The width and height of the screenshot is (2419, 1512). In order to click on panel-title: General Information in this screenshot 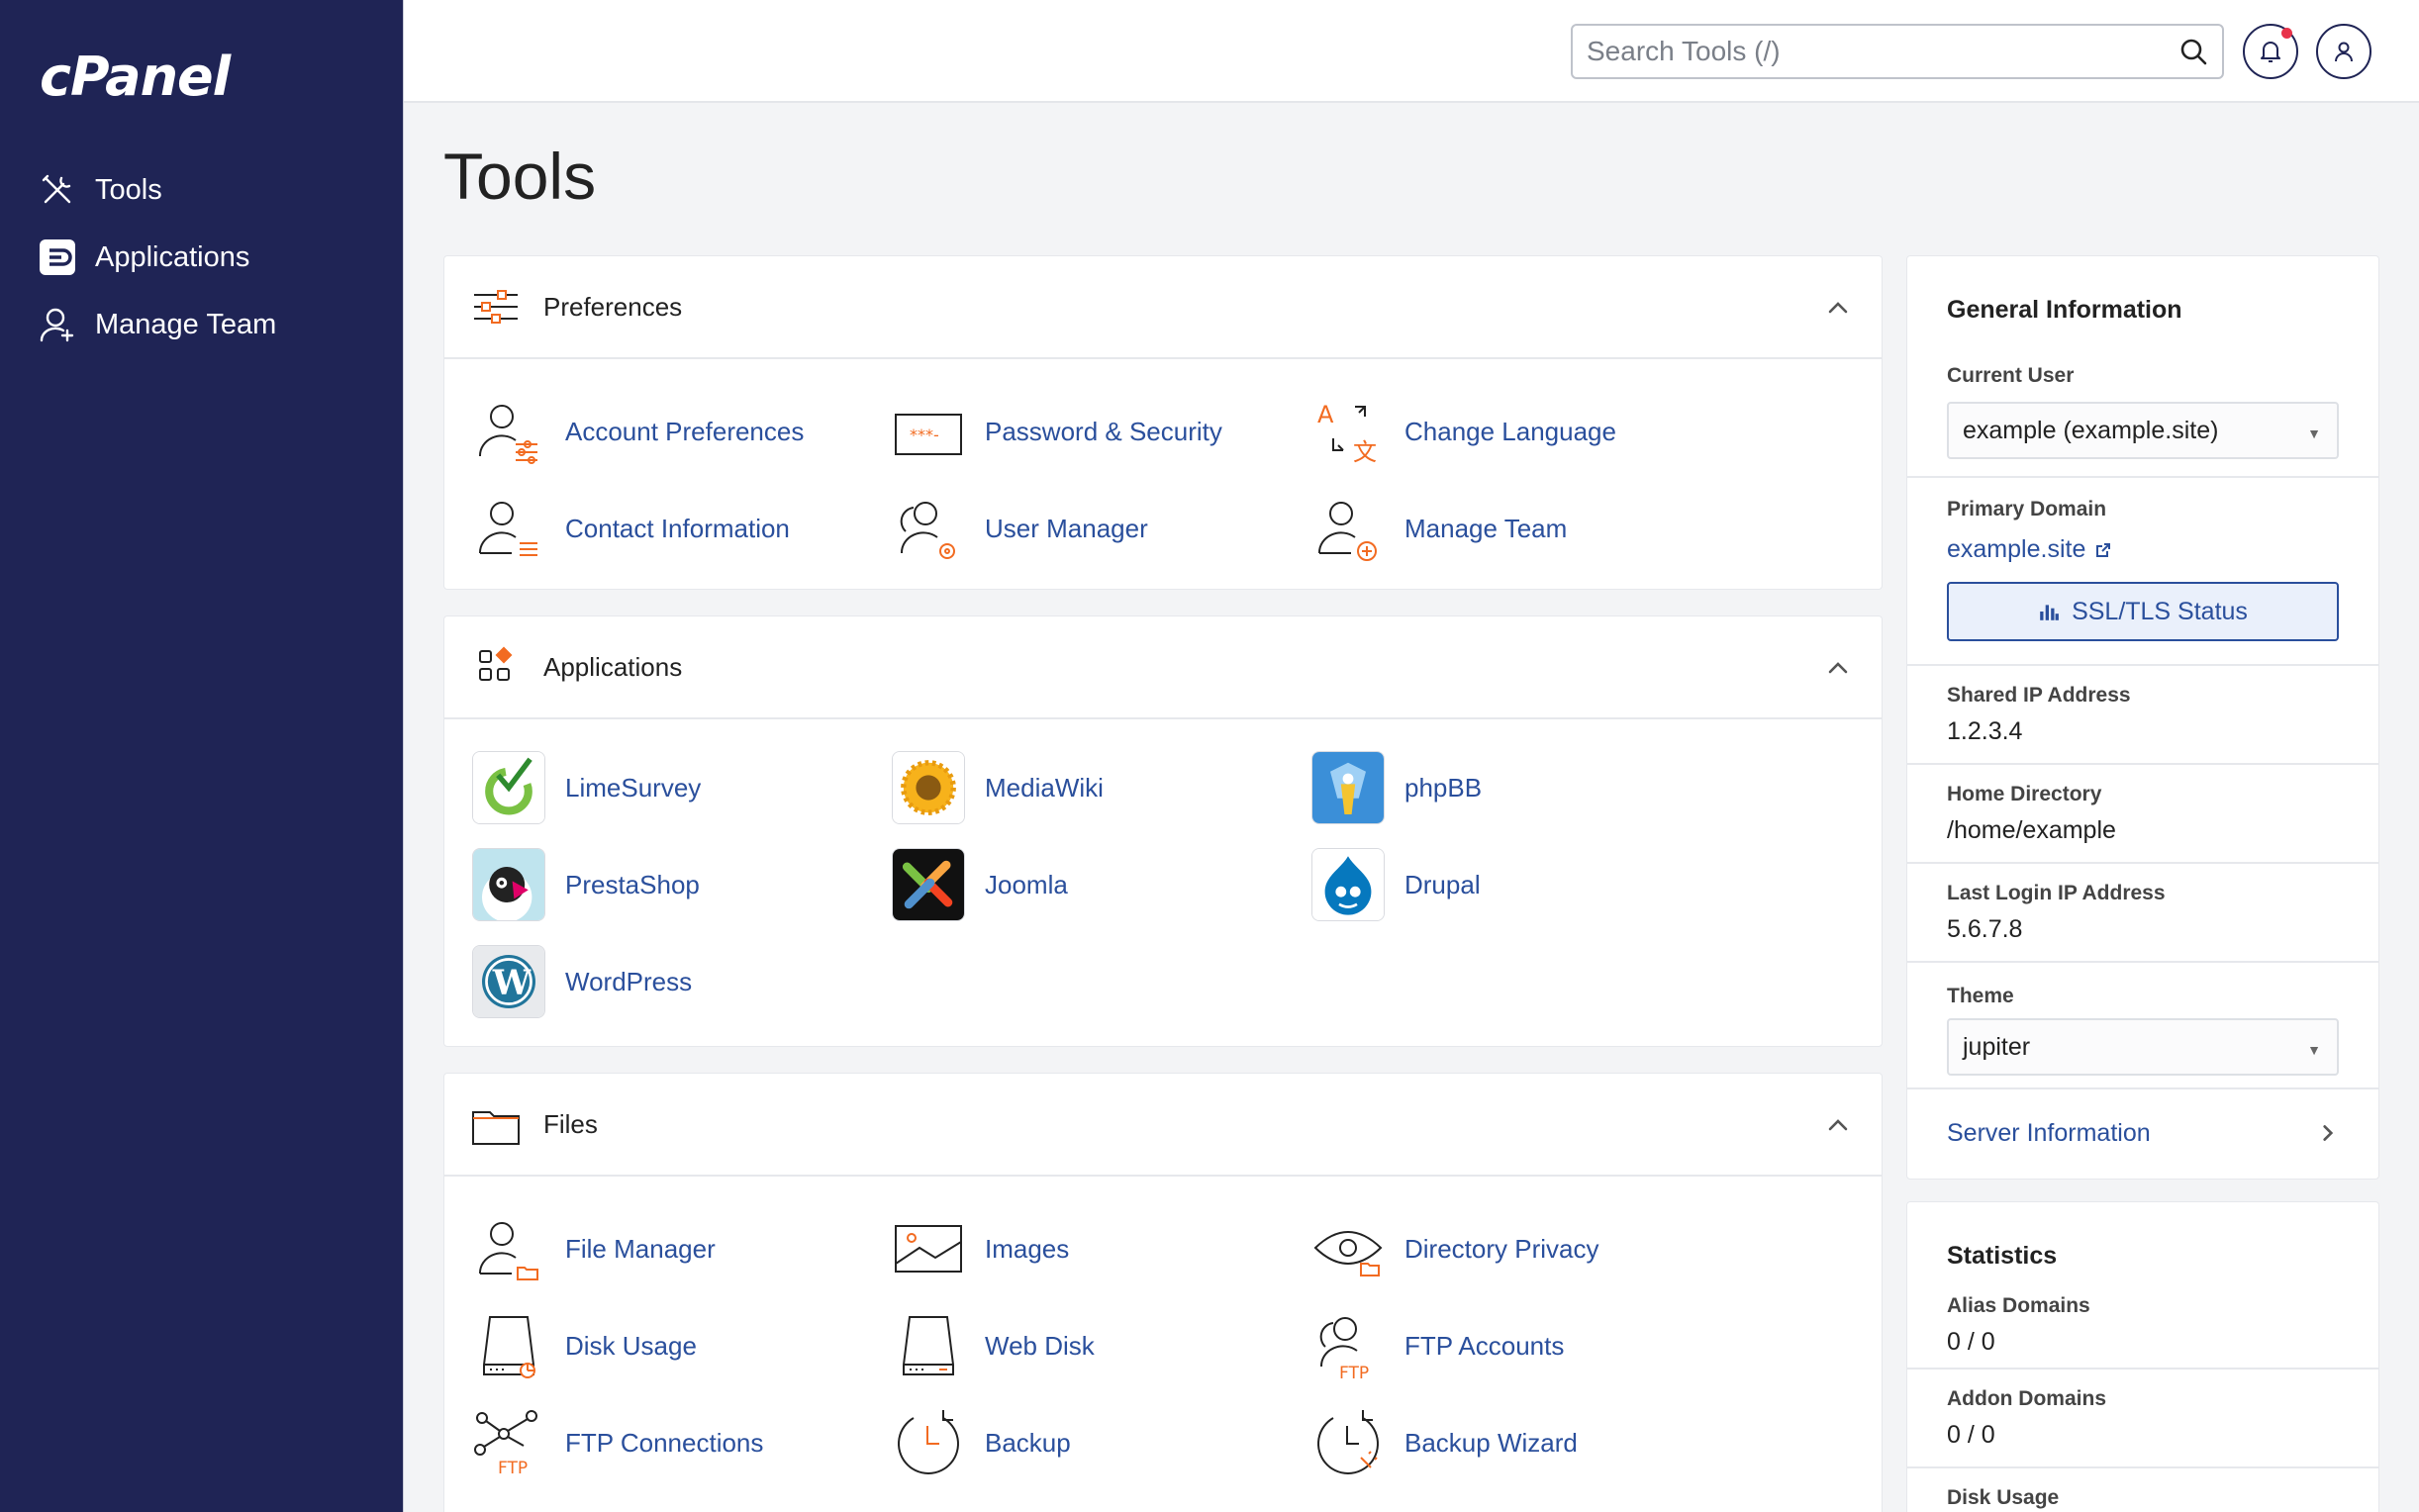, I will do `click(2064, 310)`.